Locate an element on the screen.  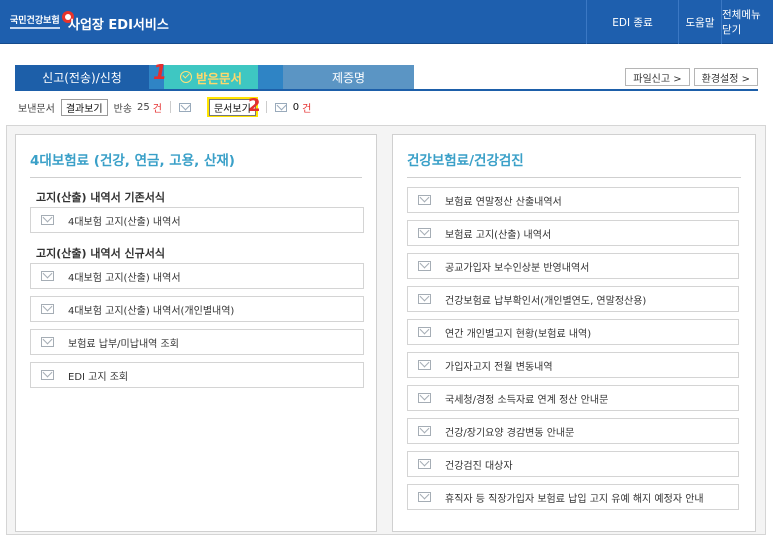
tab-received-highlight: 받은문서 is located at coordinates (211, 77).